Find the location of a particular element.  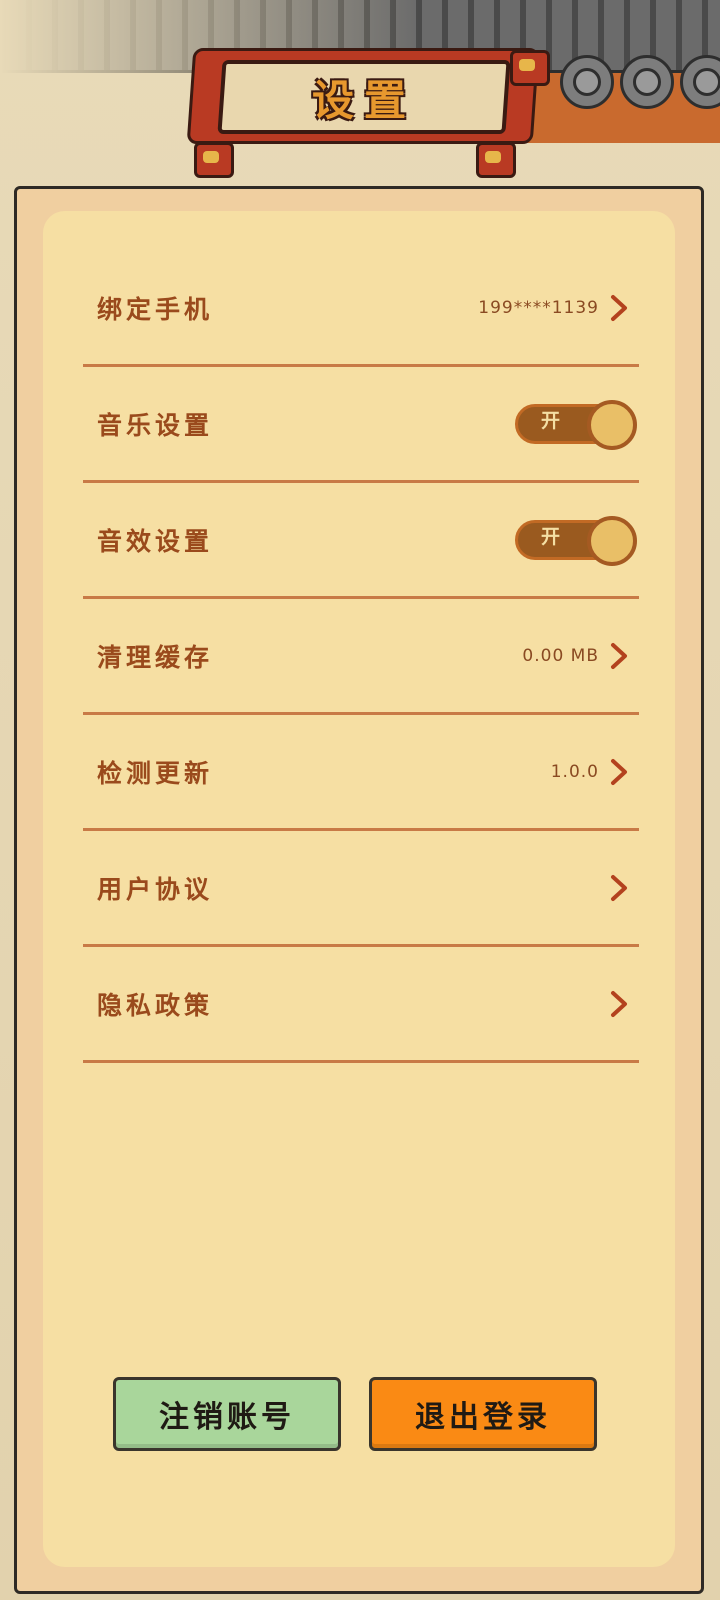

setting-label: 音效设置 is located at coordinates (155, 541).